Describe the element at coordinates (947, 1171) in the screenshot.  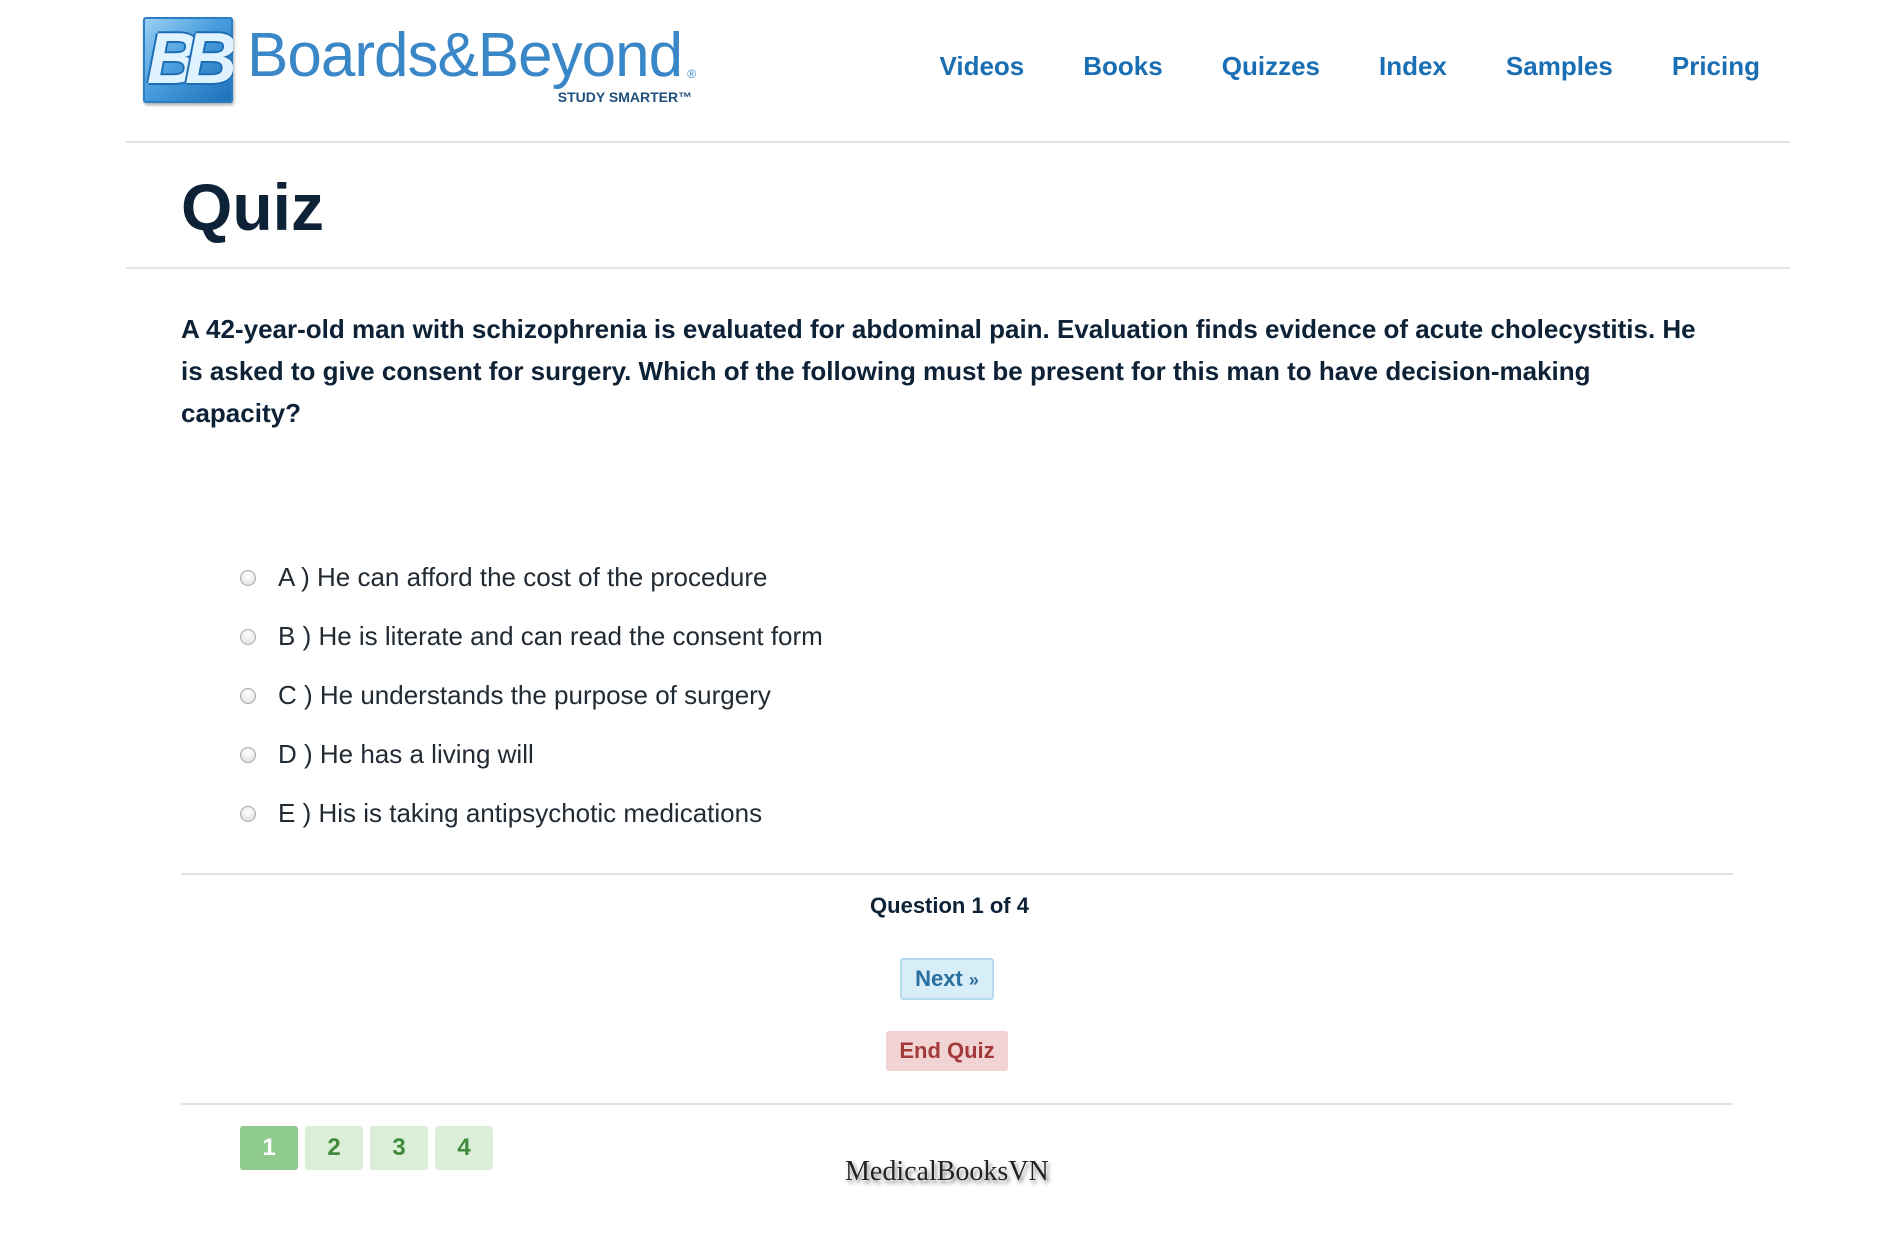
I see `watermark: MedicalBooksVN` at that location.